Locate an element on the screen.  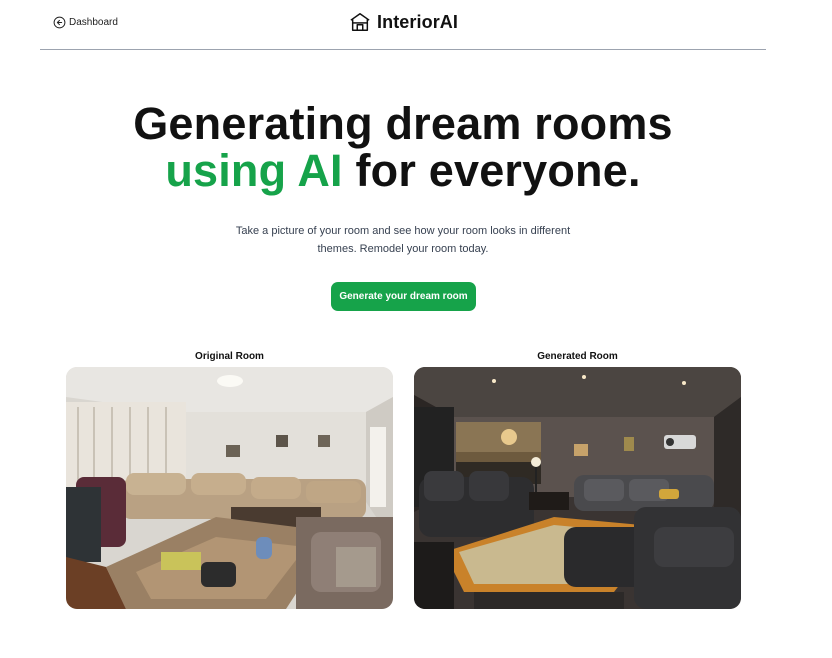
hero-title-line1: Generating dream rooms is located at coordinates (403, 123).